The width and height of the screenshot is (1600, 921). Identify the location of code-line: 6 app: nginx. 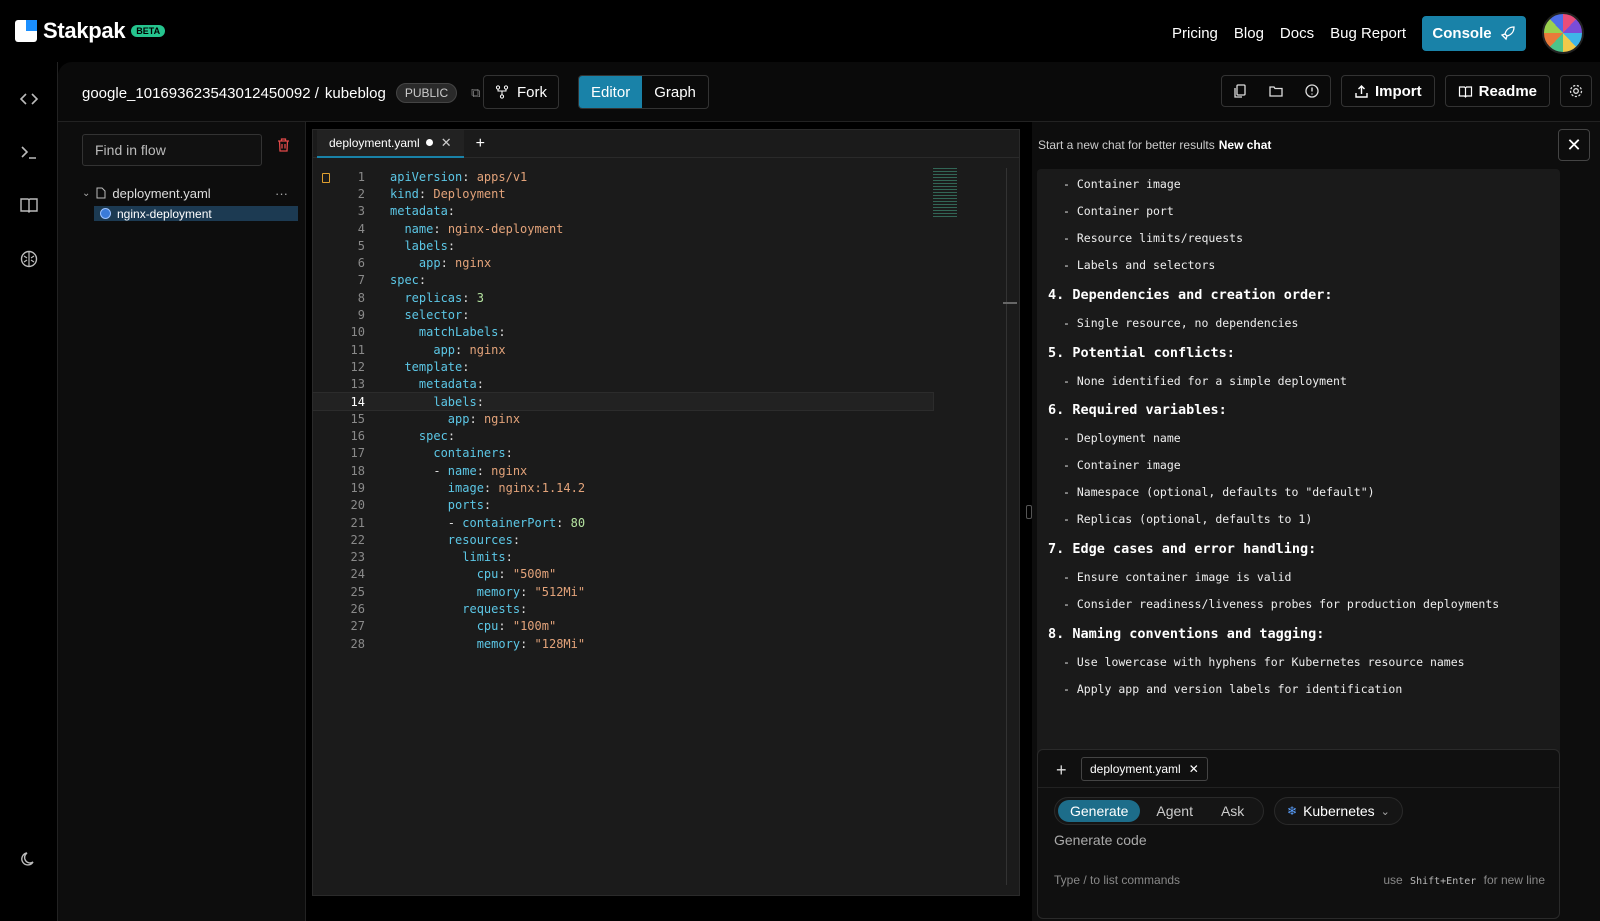
(623, 262).